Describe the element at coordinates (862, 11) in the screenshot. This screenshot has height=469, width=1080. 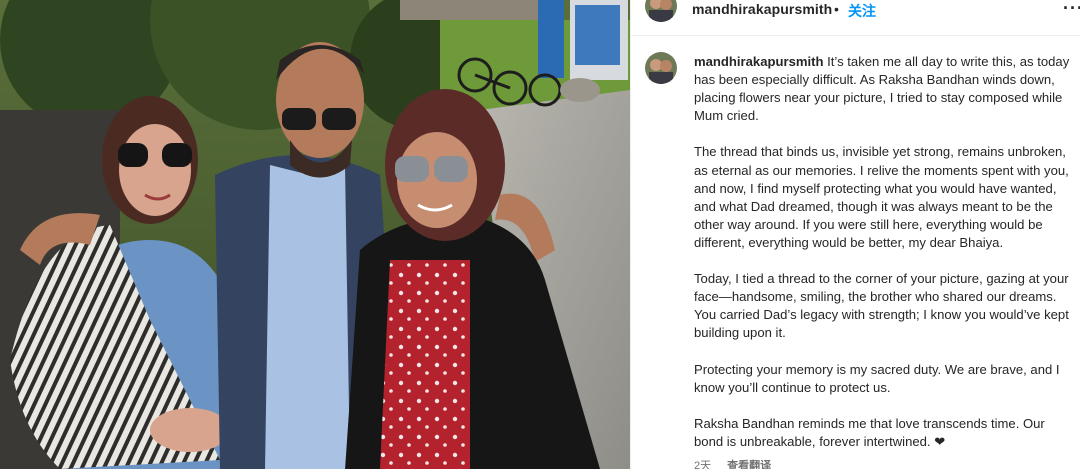
I see `follow-button: 关注` at that location.